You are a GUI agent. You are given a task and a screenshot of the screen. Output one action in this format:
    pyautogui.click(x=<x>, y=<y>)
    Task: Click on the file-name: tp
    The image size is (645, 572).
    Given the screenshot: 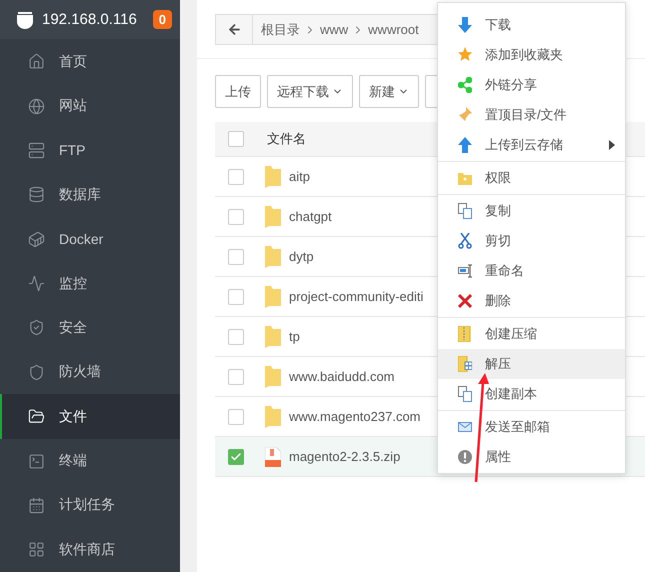 What is the action you would take?
    pyautogui.click(x=294, y=336)
    